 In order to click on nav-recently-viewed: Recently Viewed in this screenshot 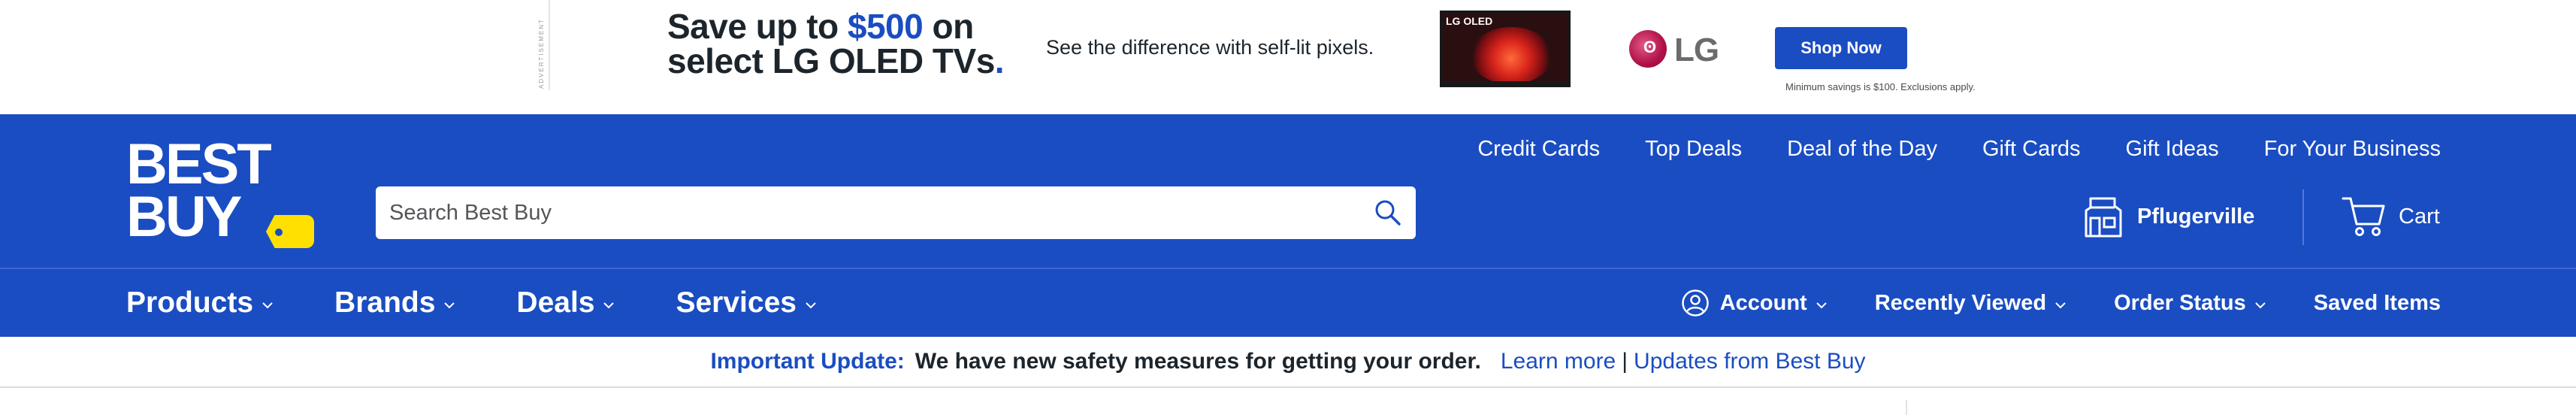, I will do `click(1971, 303)`.